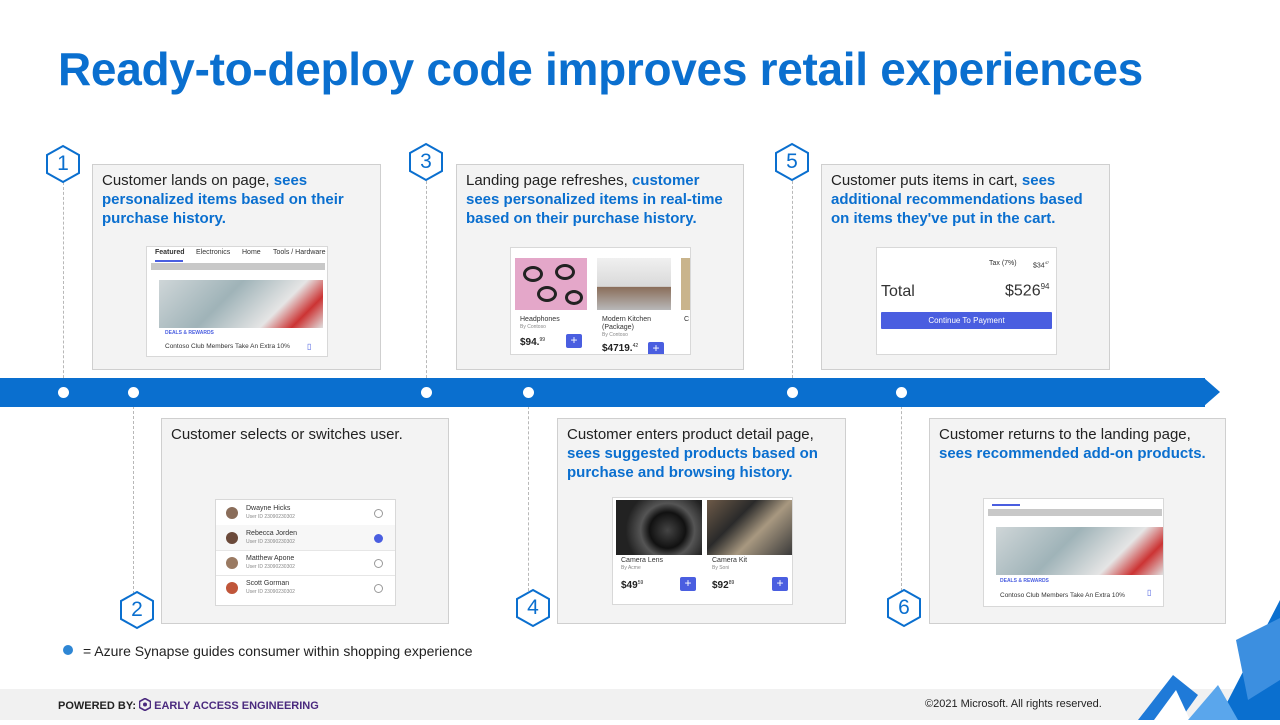  I want to click on step-2-badge: 2, so click(137, 610).